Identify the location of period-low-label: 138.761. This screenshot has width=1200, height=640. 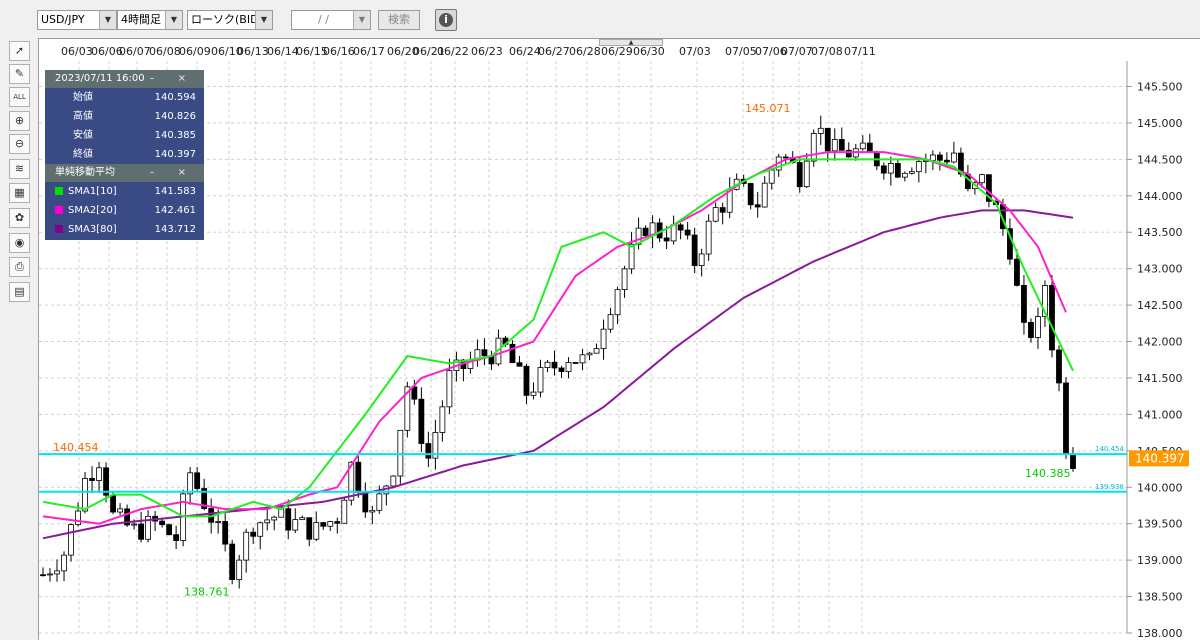
(207, 592).